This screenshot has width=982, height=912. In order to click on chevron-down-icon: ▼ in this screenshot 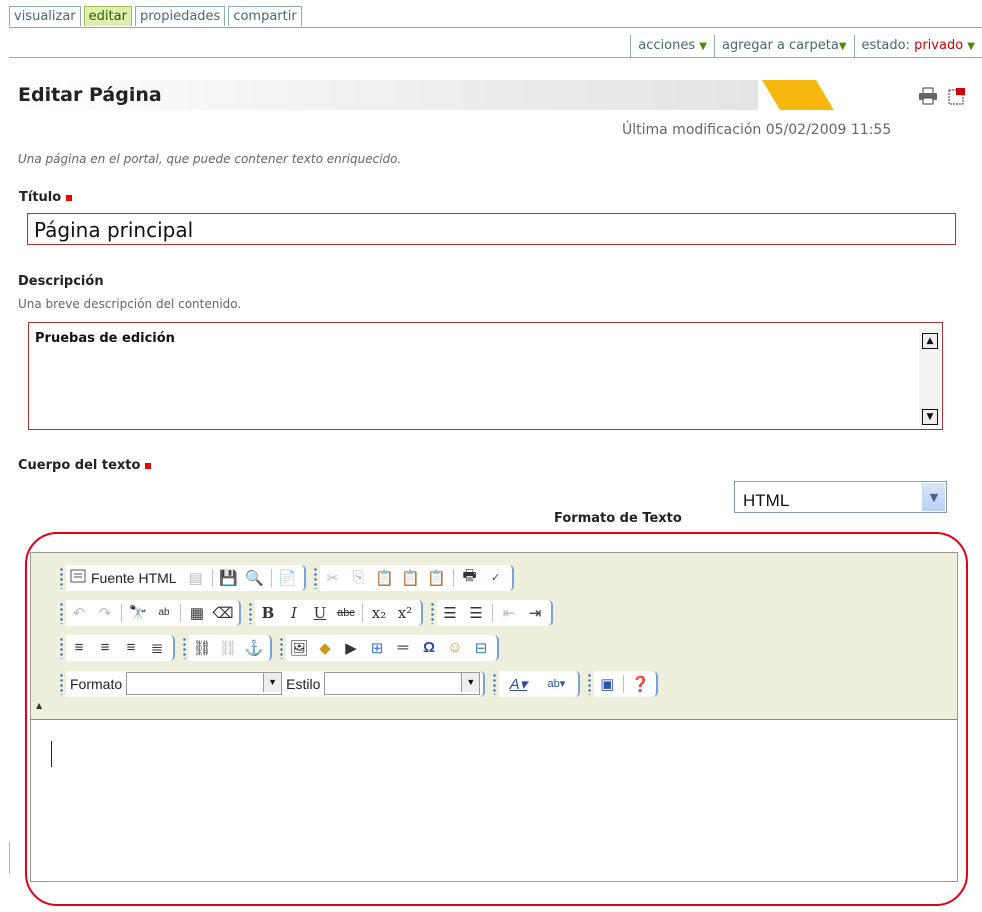, I will do `click(933, 497)`.